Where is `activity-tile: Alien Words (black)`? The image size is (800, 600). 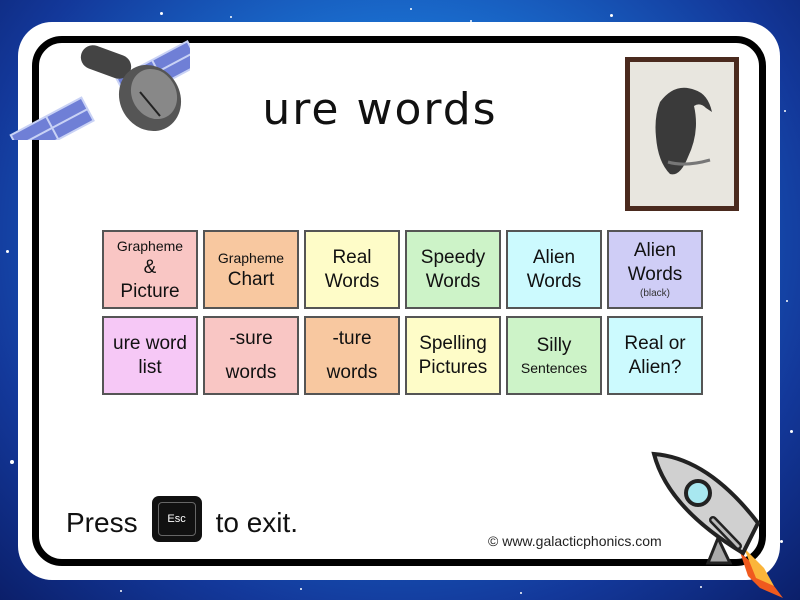 activity-tile: Alien Words (black) is located at coordinates (655, 269).